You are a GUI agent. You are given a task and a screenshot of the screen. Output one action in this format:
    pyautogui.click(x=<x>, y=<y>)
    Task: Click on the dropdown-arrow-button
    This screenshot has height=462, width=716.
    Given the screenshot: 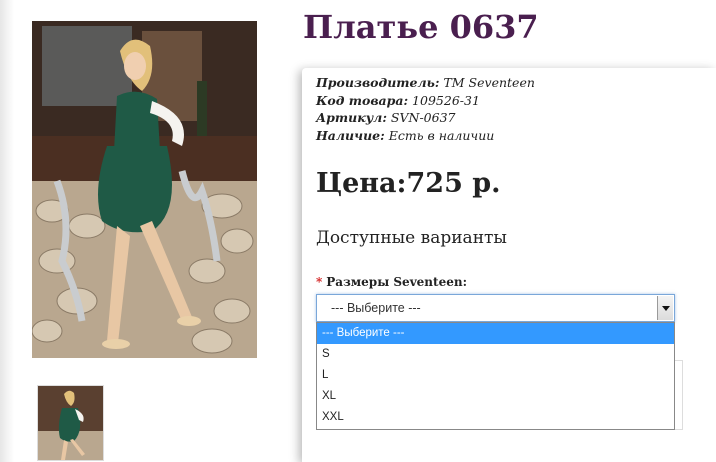 What is the action you would take?
    pyautogui.click(x=665, y=308)
    